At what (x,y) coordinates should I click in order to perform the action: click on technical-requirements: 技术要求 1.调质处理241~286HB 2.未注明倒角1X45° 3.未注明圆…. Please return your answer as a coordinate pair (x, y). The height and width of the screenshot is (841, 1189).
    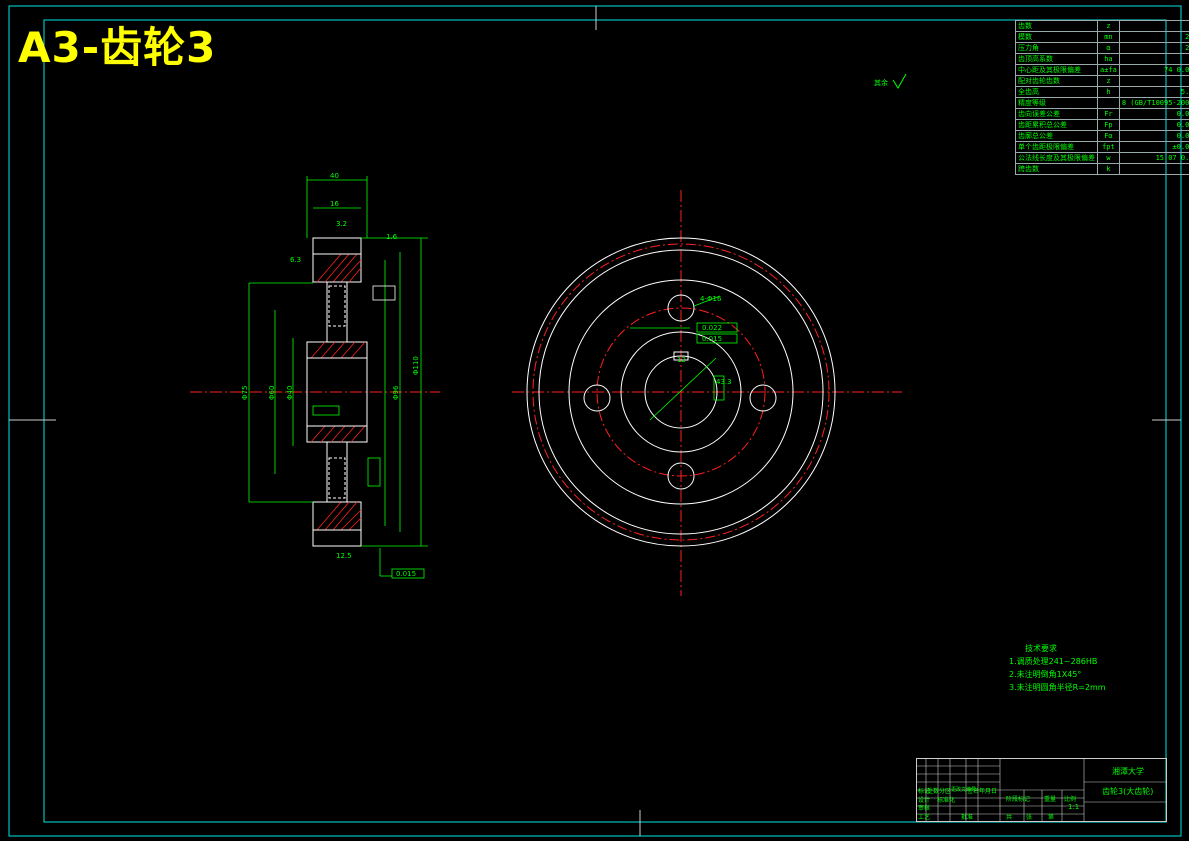
    Looking at the image, I should click on (1057, 668).